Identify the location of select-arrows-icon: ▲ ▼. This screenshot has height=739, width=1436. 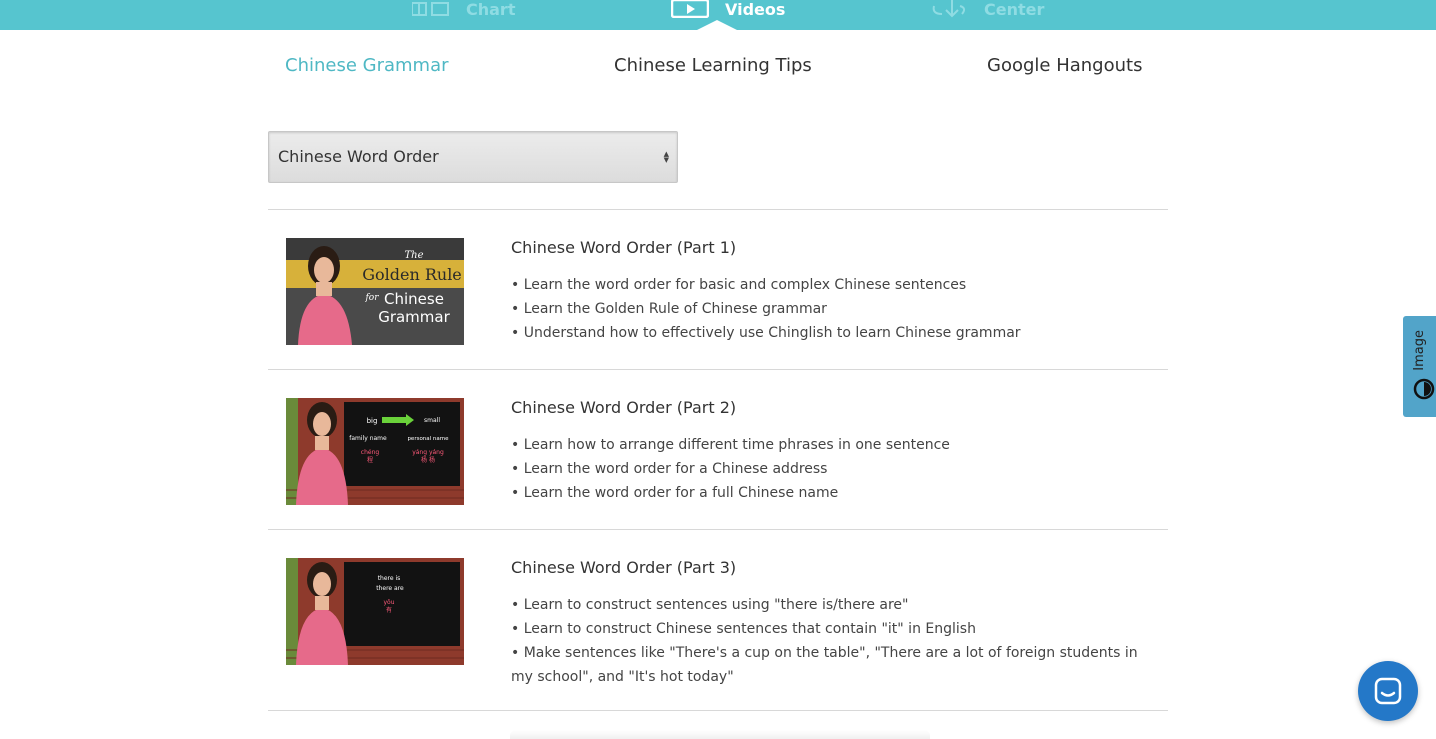
(666, 157).